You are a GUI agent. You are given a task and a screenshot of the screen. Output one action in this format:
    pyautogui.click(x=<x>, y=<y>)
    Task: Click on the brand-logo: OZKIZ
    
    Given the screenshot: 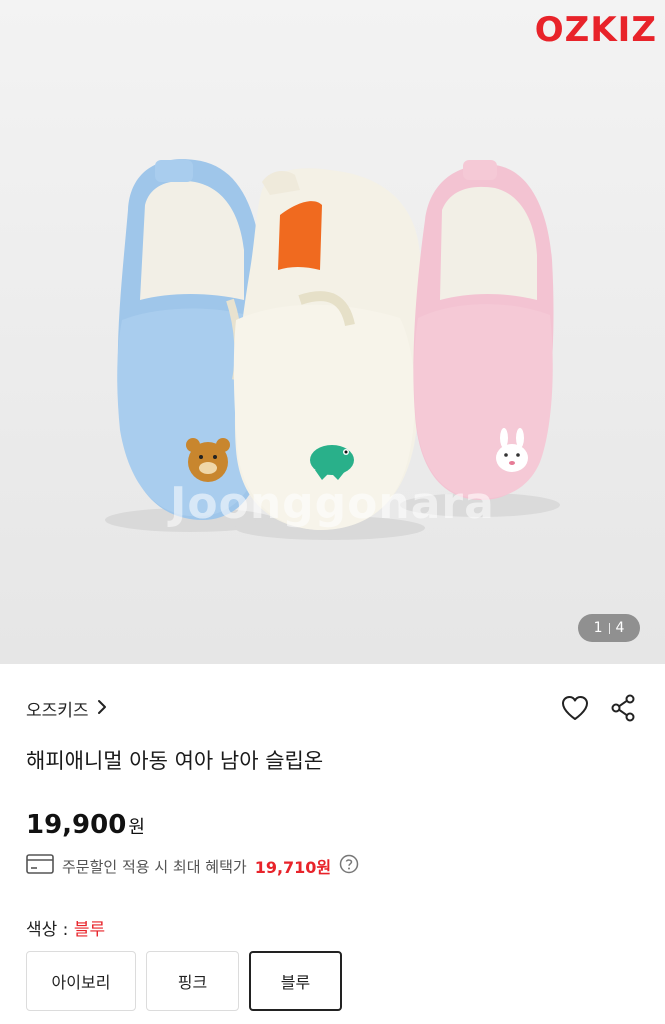 What is the action you would take?
    pyautogui.click(x=595, y=30)
    